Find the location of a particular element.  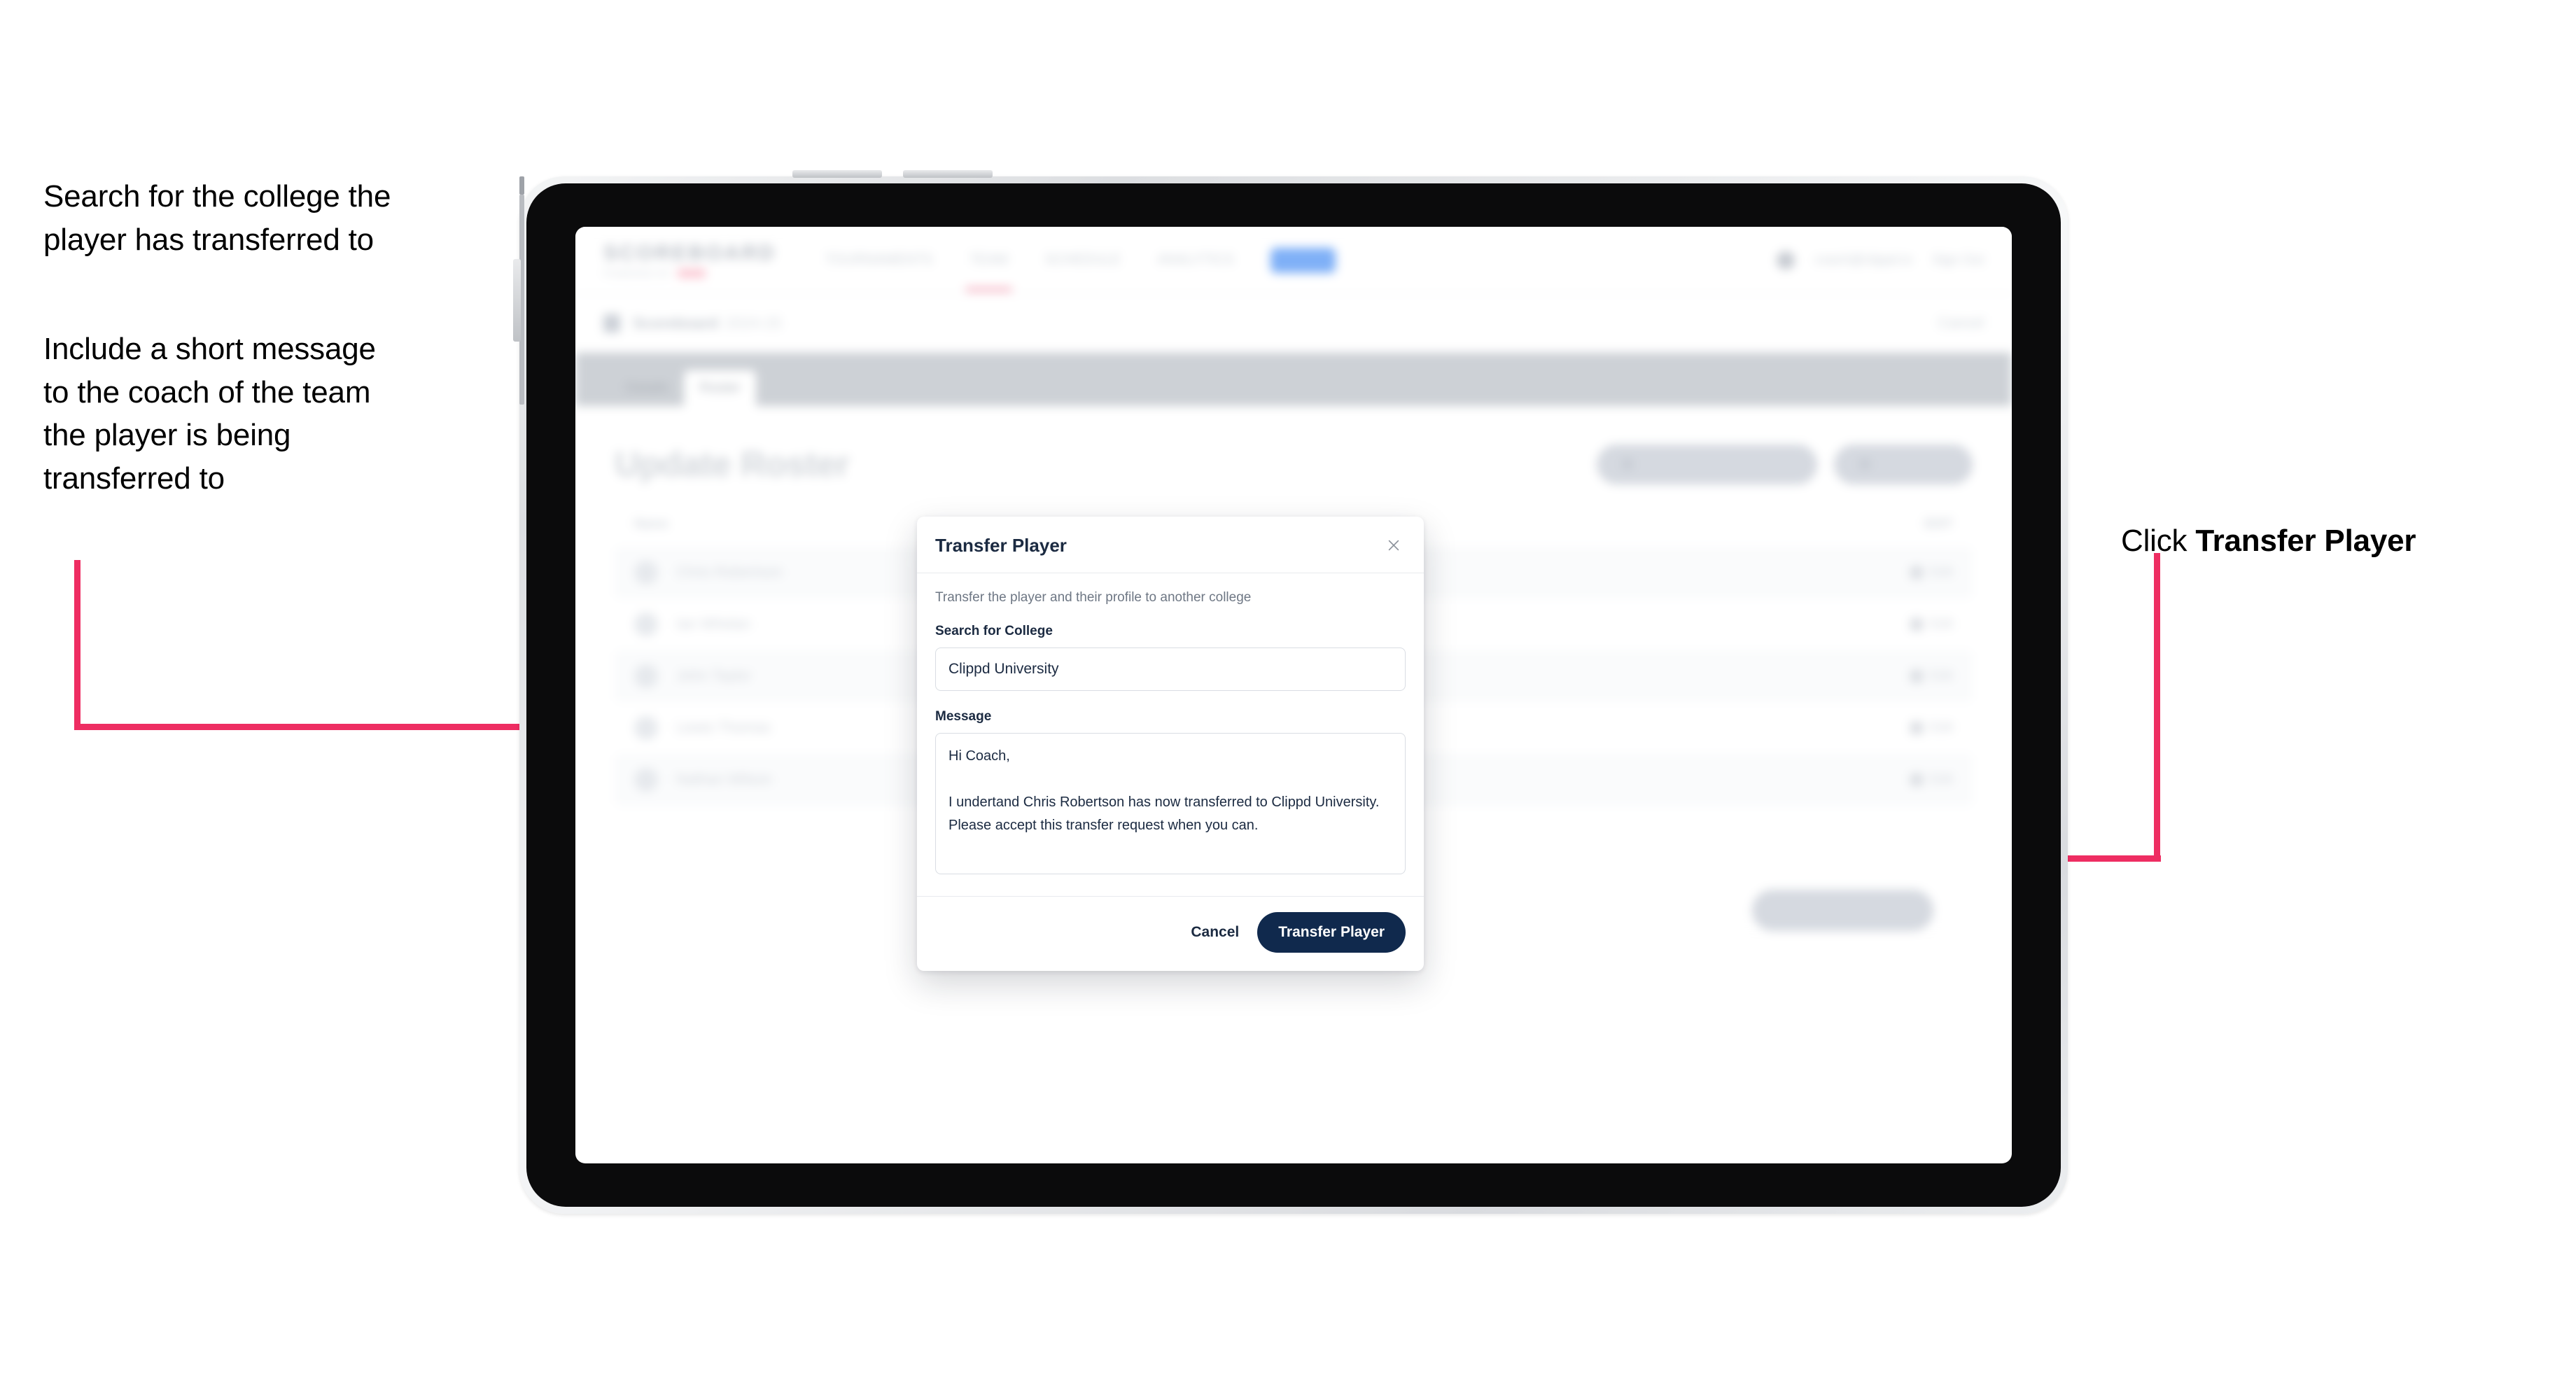

modal-title: Transfer Player is located at coordinates (1001, 545).